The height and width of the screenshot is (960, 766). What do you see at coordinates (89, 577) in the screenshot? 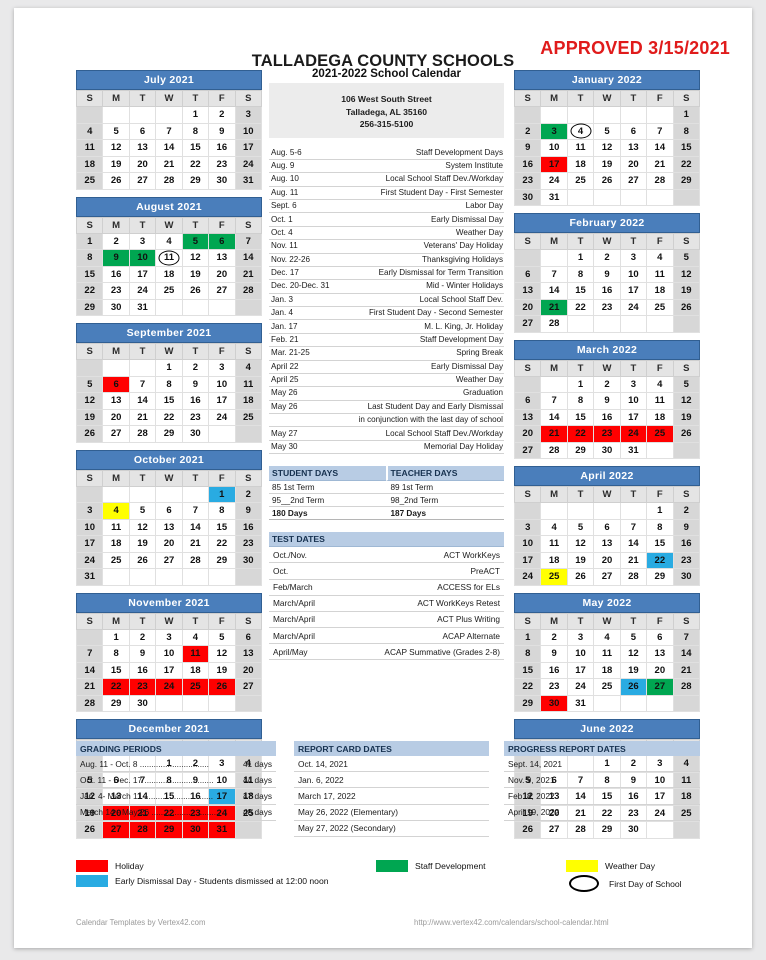
I see `day-cell: 31` at bounding box center [89, 577].